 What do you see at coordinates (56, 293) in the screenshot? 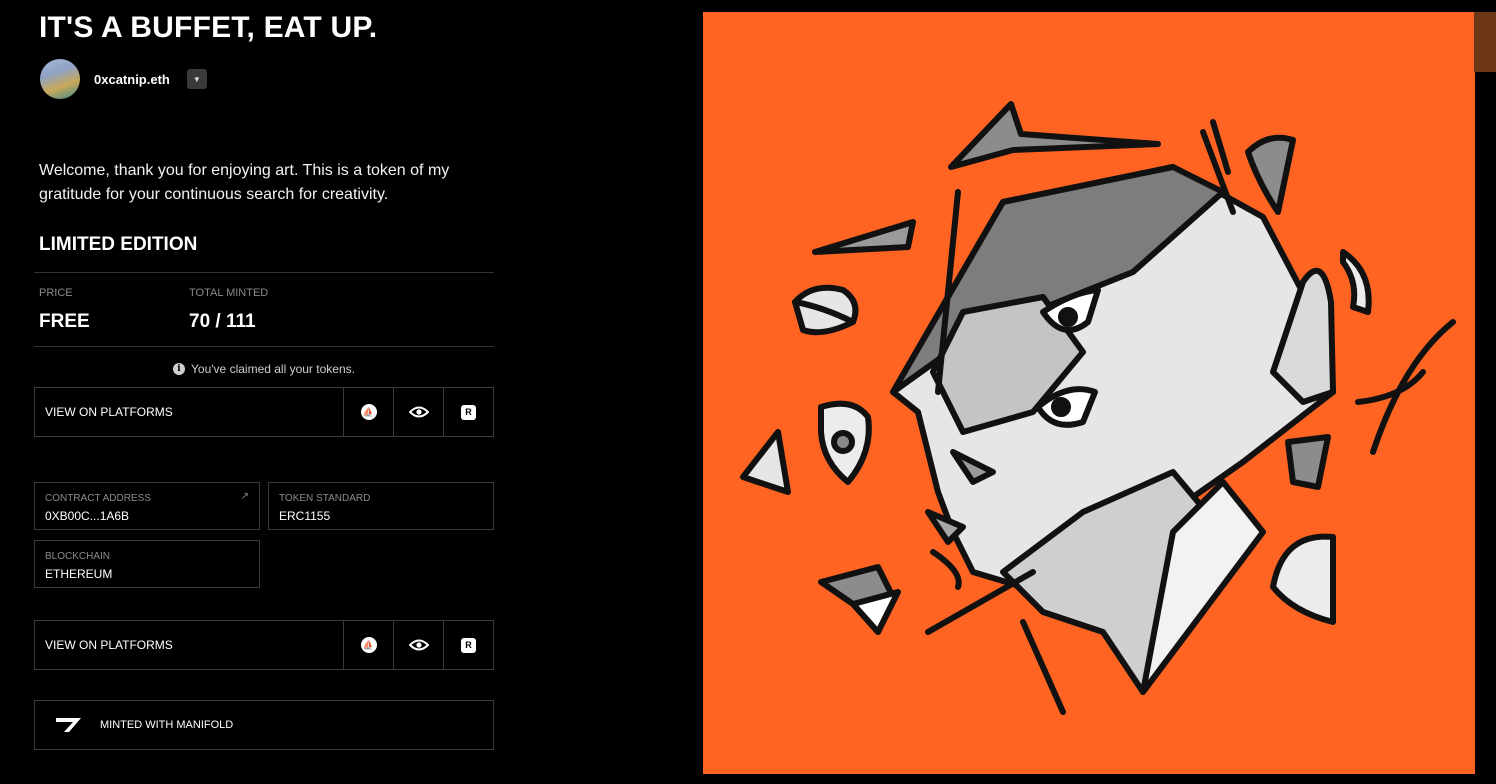
I see `price-label: PRICE` at bounding box center [56, 293].